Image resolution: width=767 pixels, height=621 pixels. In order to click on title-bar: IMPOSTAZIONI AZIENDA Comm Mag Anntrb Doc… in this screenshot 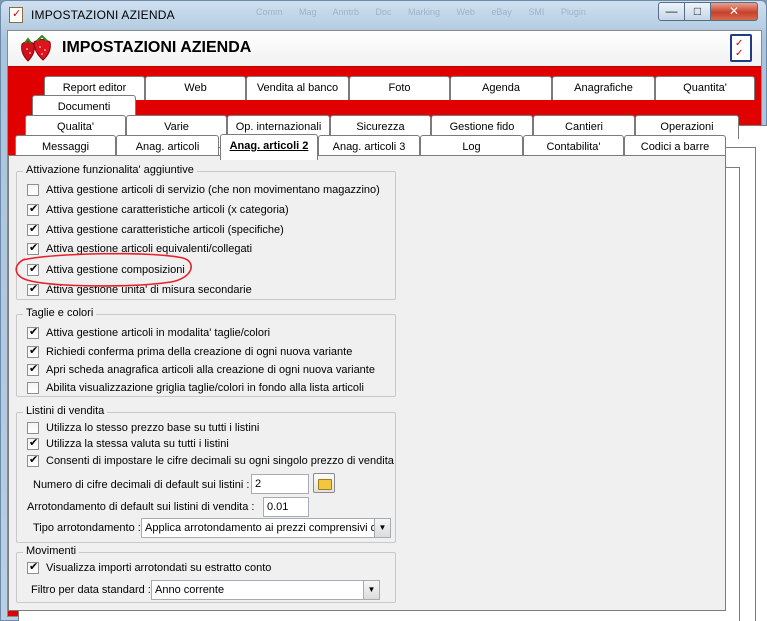, I will do `click(383, 15)`.